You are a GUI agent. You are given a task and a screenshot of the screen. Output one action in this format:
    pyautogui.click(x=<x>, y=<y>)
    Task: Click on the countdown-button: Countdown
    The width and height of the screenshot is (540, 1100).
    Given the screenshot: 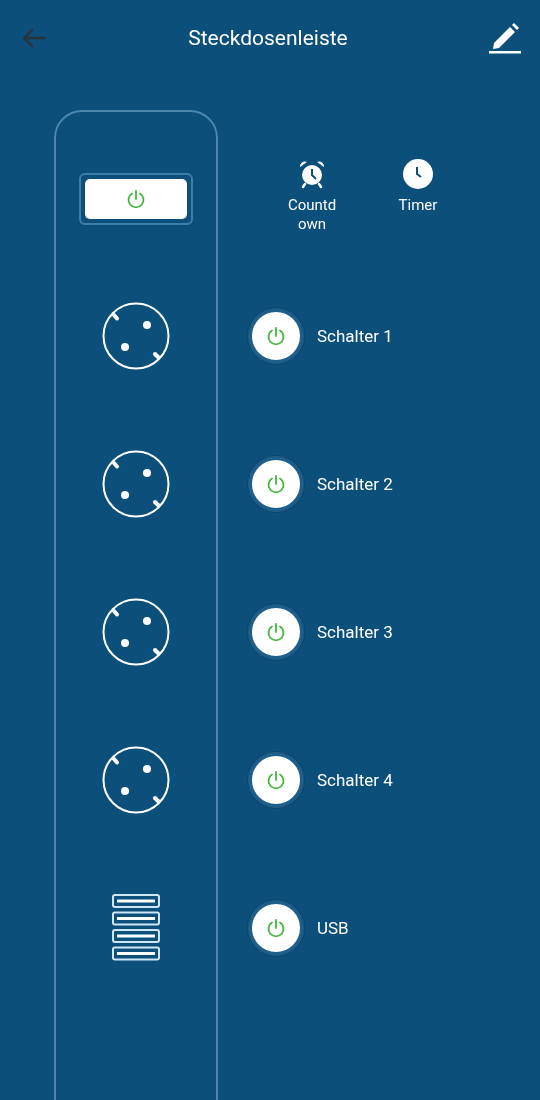 What is the action you would take?
    pyautogui.click(x=312, y=196)
    